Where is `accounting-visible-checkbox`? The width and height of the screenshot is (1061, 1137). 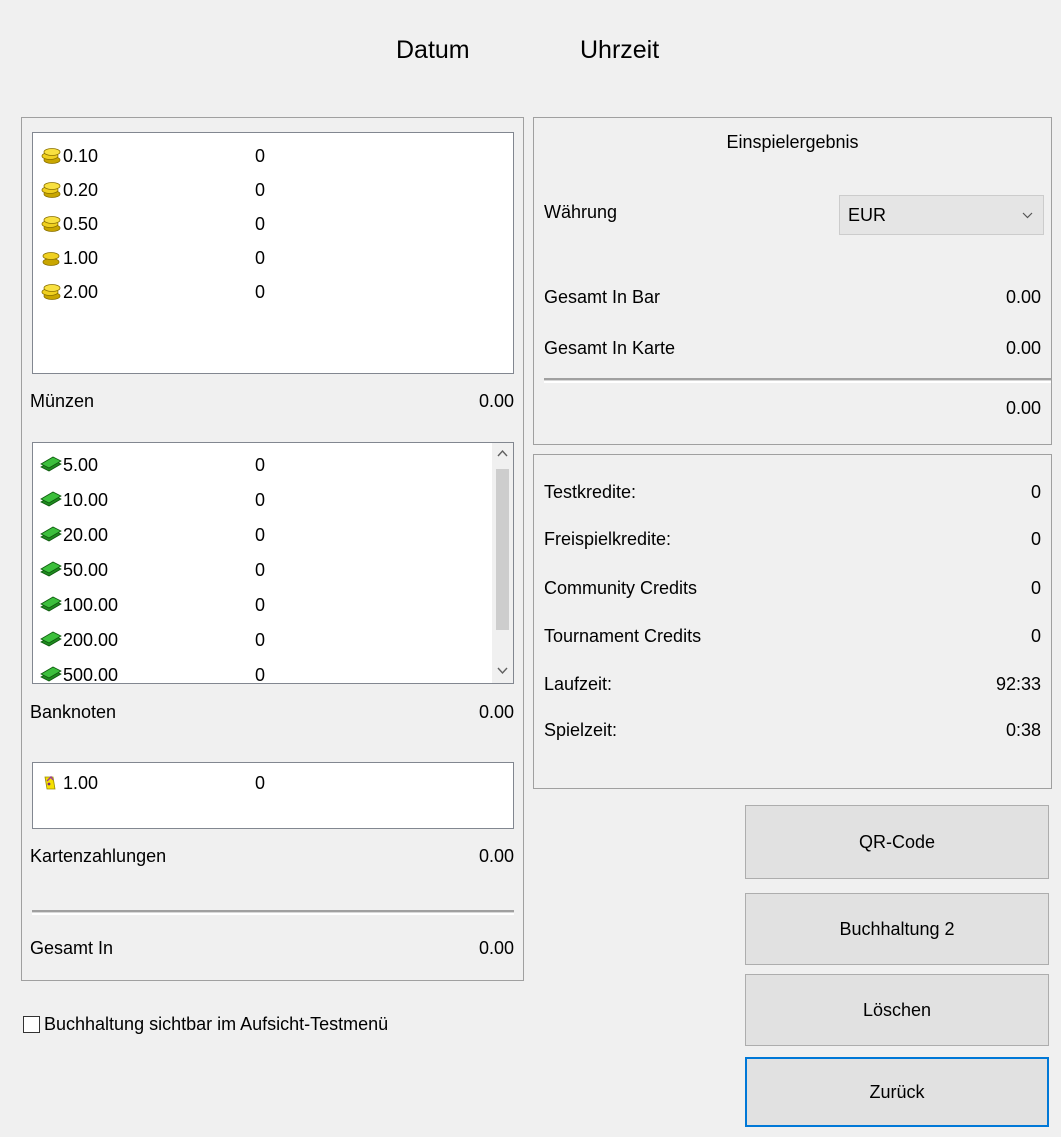
accounting-visible-checkbox is located at coordinates (31, 1024).